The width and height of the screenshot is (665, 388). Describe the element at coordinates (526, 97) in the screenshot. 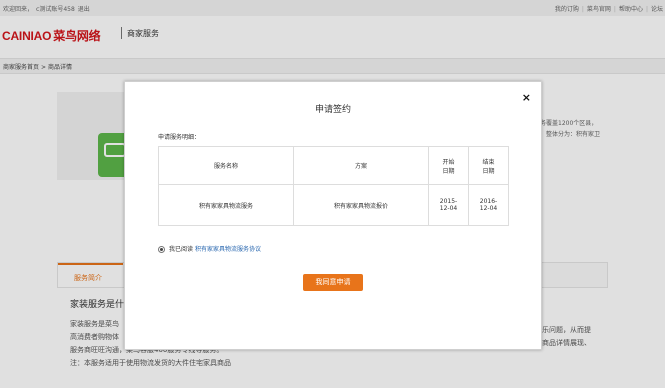

I see `close-icon: ×` at that location.